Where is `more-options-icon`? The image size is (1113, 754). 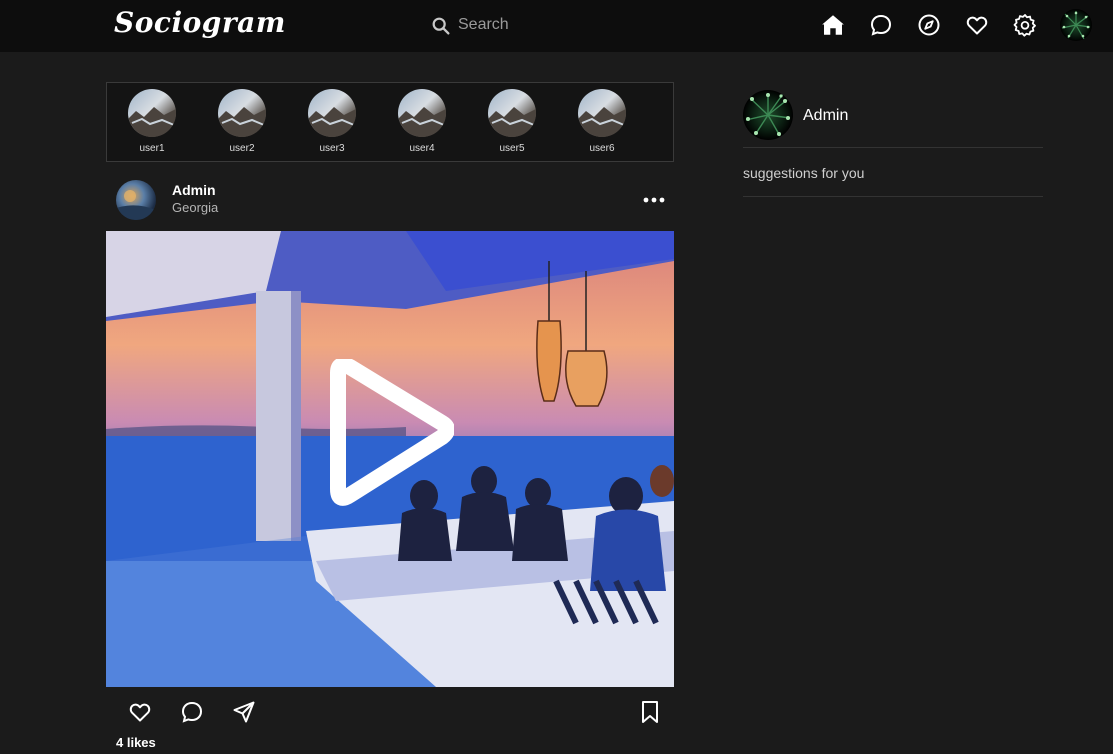 more-options-icon is located at coordinates (654, 200).